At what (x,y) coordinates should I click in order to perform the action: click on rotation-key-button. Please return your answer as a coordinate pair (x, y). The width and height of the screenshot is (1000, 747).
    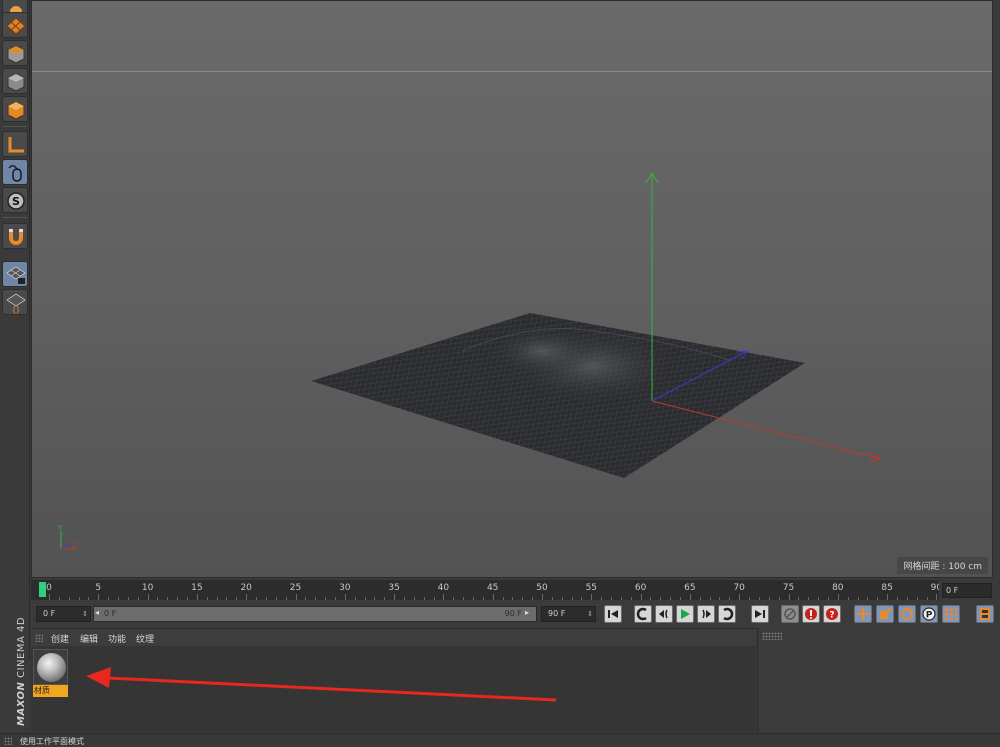
    Looking at the image, I should click on (907, 614).